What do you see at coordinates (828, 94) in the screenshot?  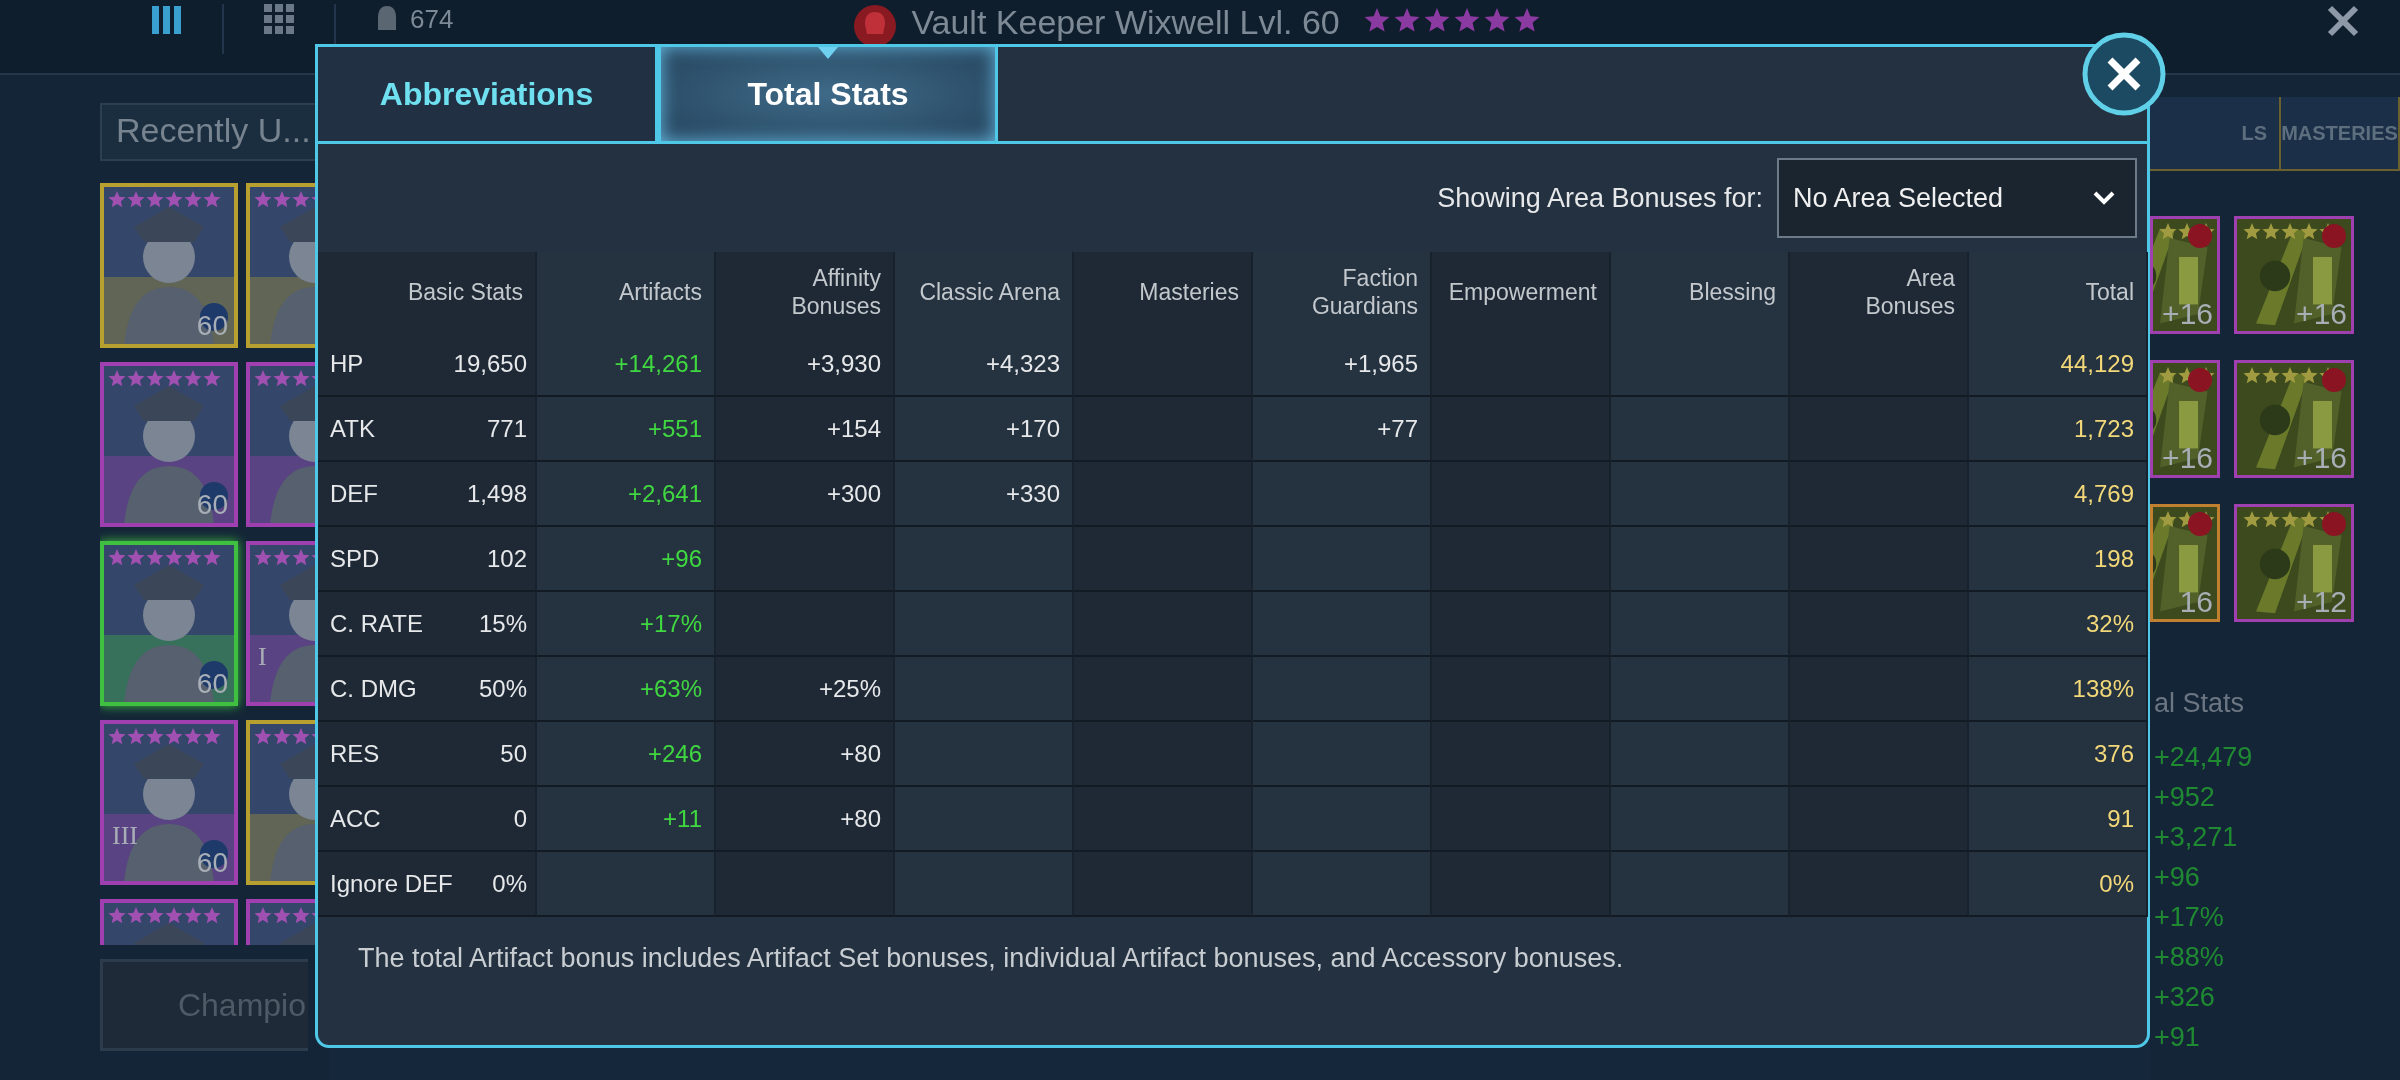 I see `modal-tab: Total Stats` at bounding box center [828, 94].